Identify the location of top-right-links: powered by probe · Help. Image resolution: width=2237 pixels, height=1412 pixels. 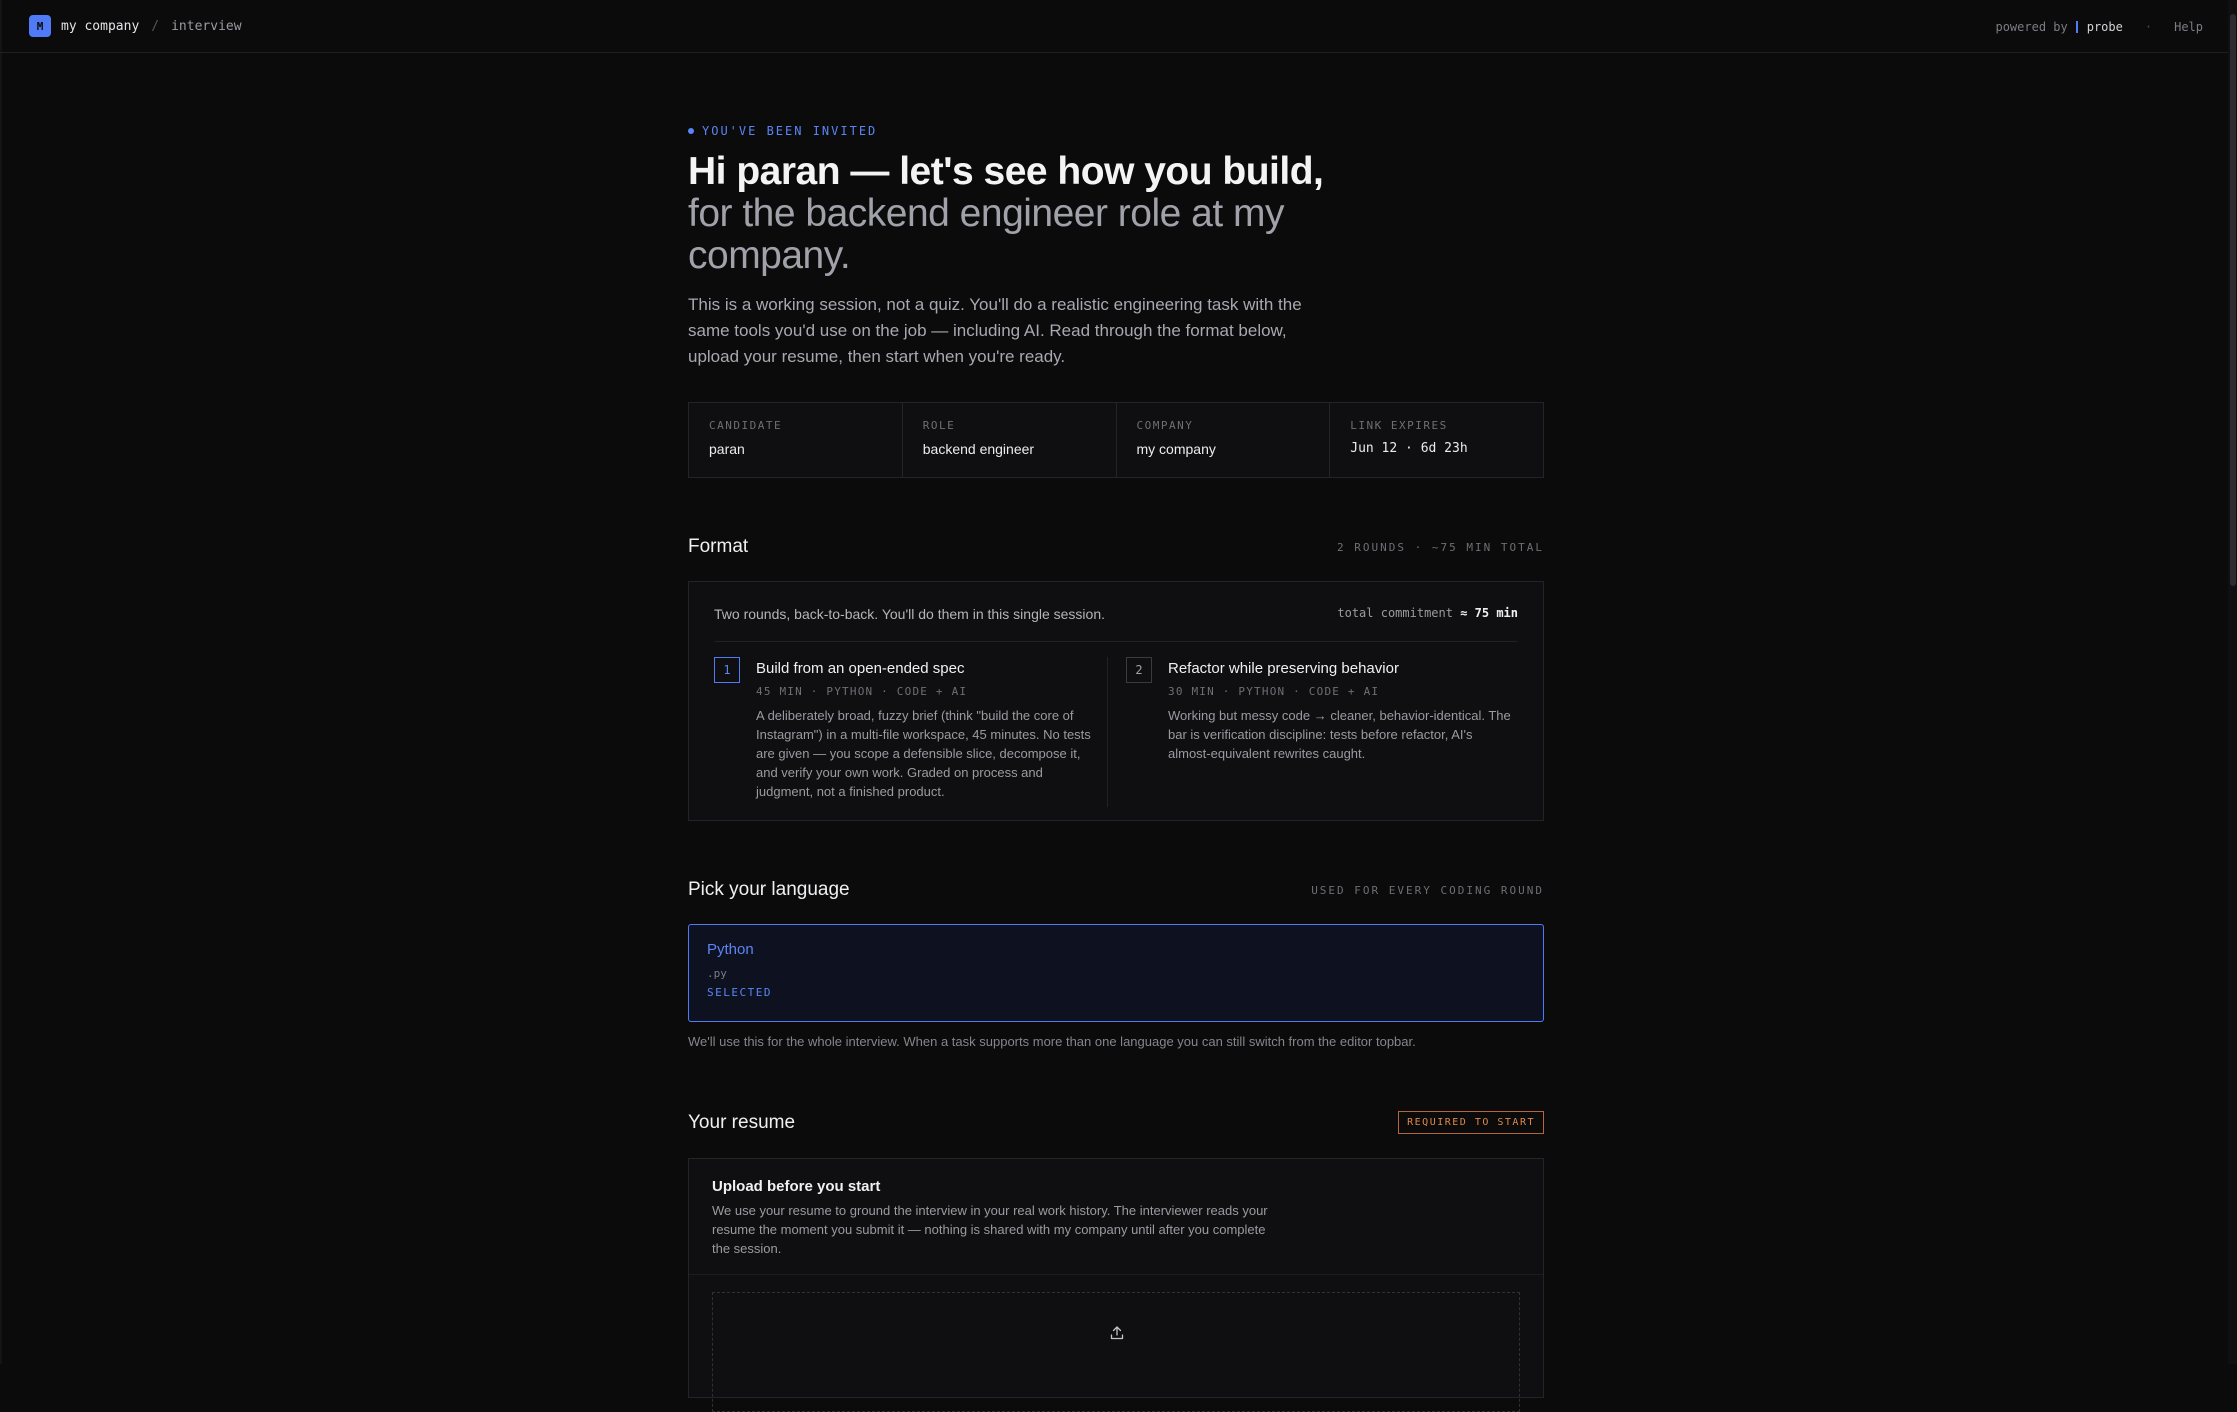
(2099, 26).